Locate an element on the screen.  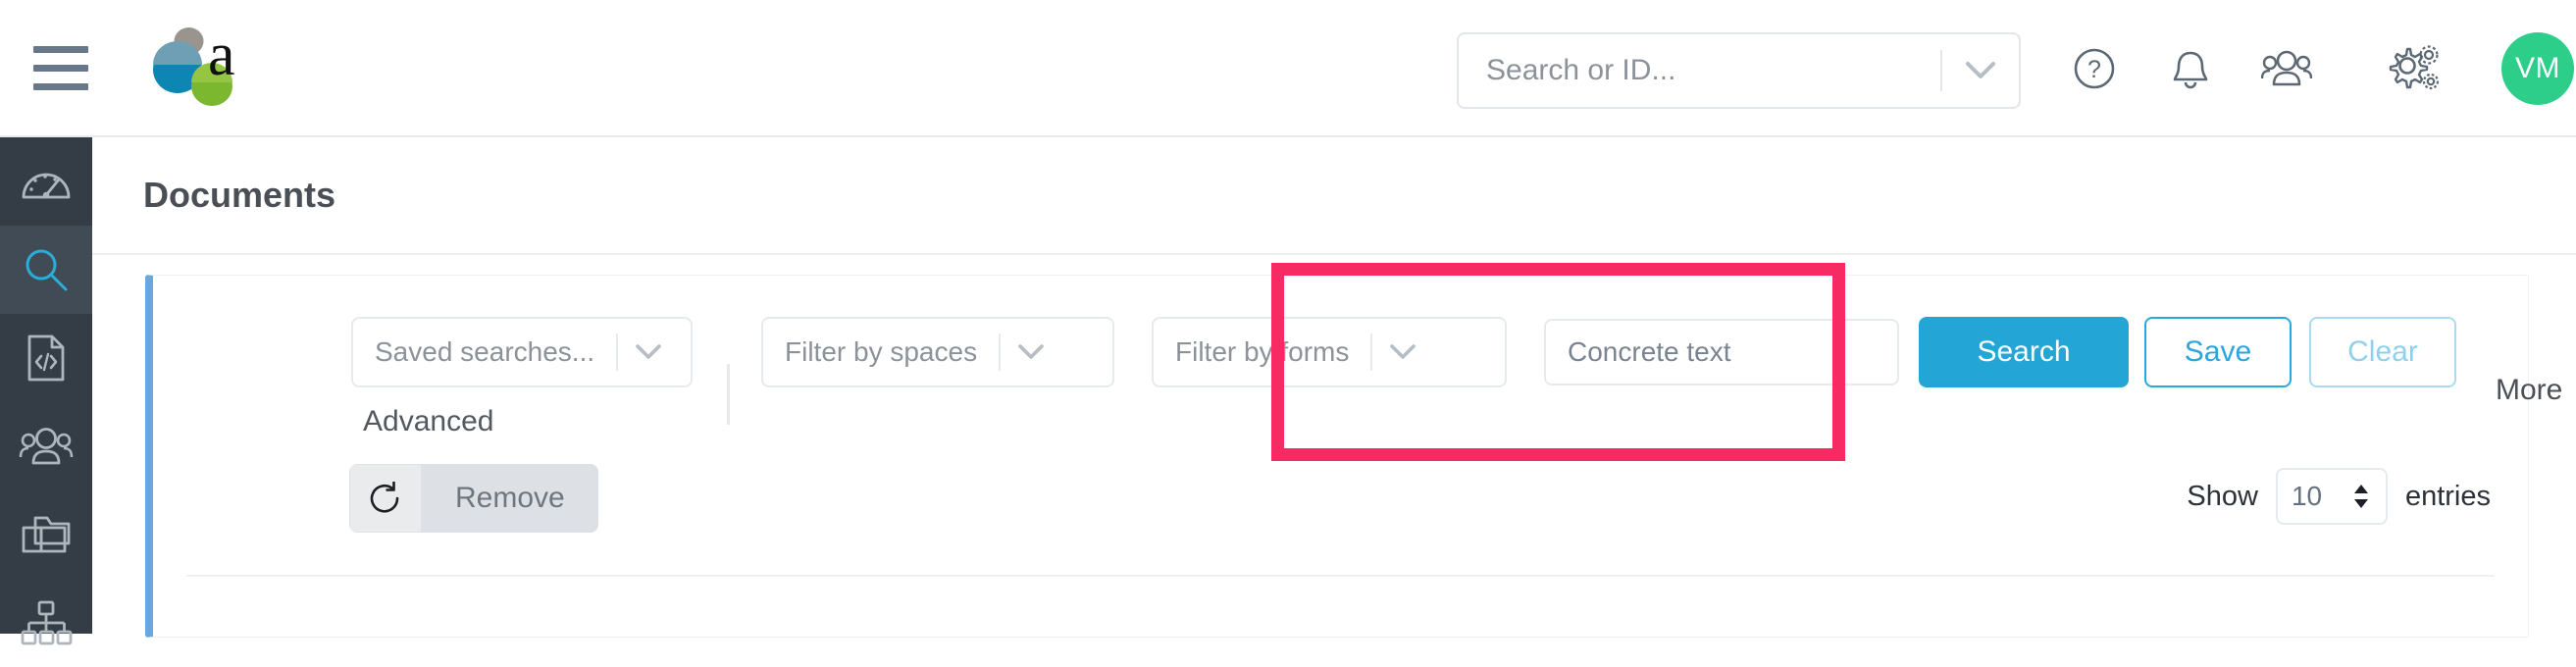
more-button: More is located at coordinates (2529, 390).